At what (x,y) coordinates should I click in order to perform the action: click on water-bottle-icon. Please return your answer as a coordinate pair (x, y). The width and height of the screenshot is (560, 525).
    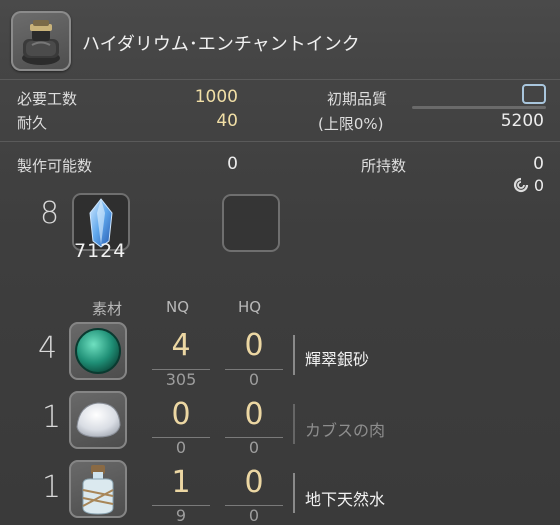
    Looking at the image, I should click on (98, 490).